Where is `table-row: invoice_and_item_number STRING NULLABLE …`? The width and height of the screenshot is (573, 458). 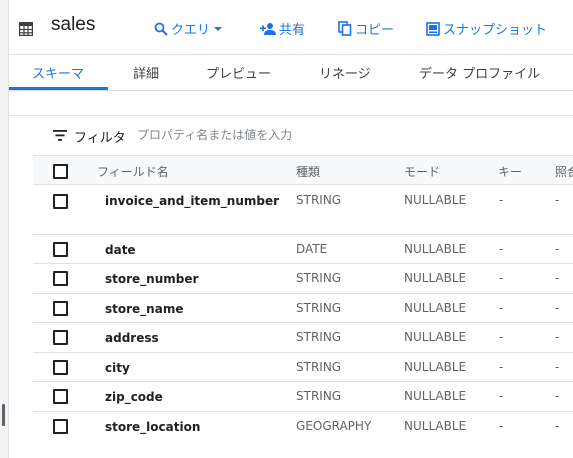 table-row: invoice_and_item_number STRING NULLABLE … is located at coordinates (303, 210).